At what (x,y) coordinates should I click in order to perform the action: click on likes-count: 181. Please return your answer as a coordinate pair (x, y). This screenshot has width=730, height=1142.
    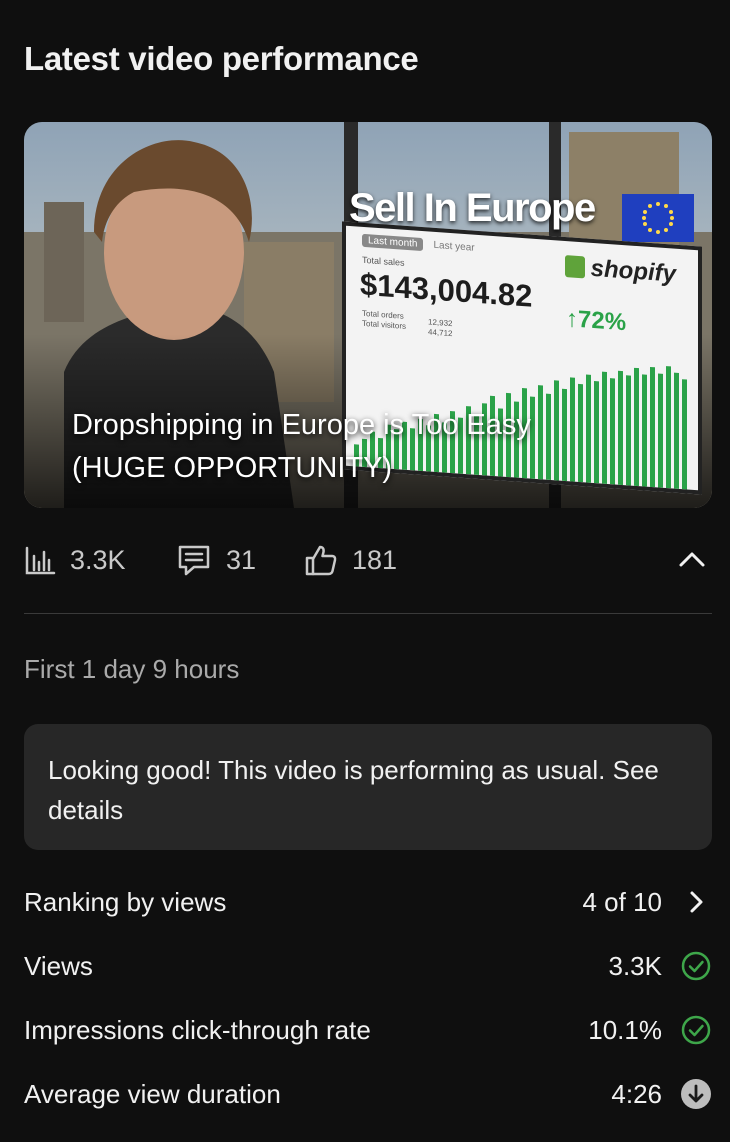
    Looking at the image, I should click on (375, 559).